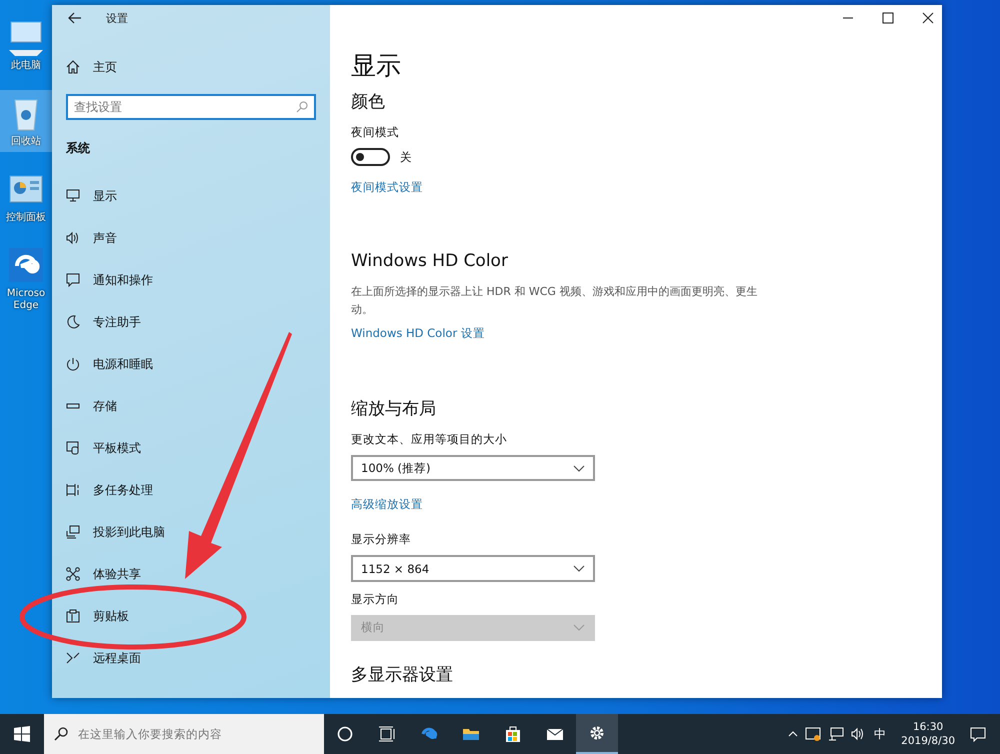  Describe the element at coordinates (387, 734) in the screenshot. I see `task-view-icon` at that location.